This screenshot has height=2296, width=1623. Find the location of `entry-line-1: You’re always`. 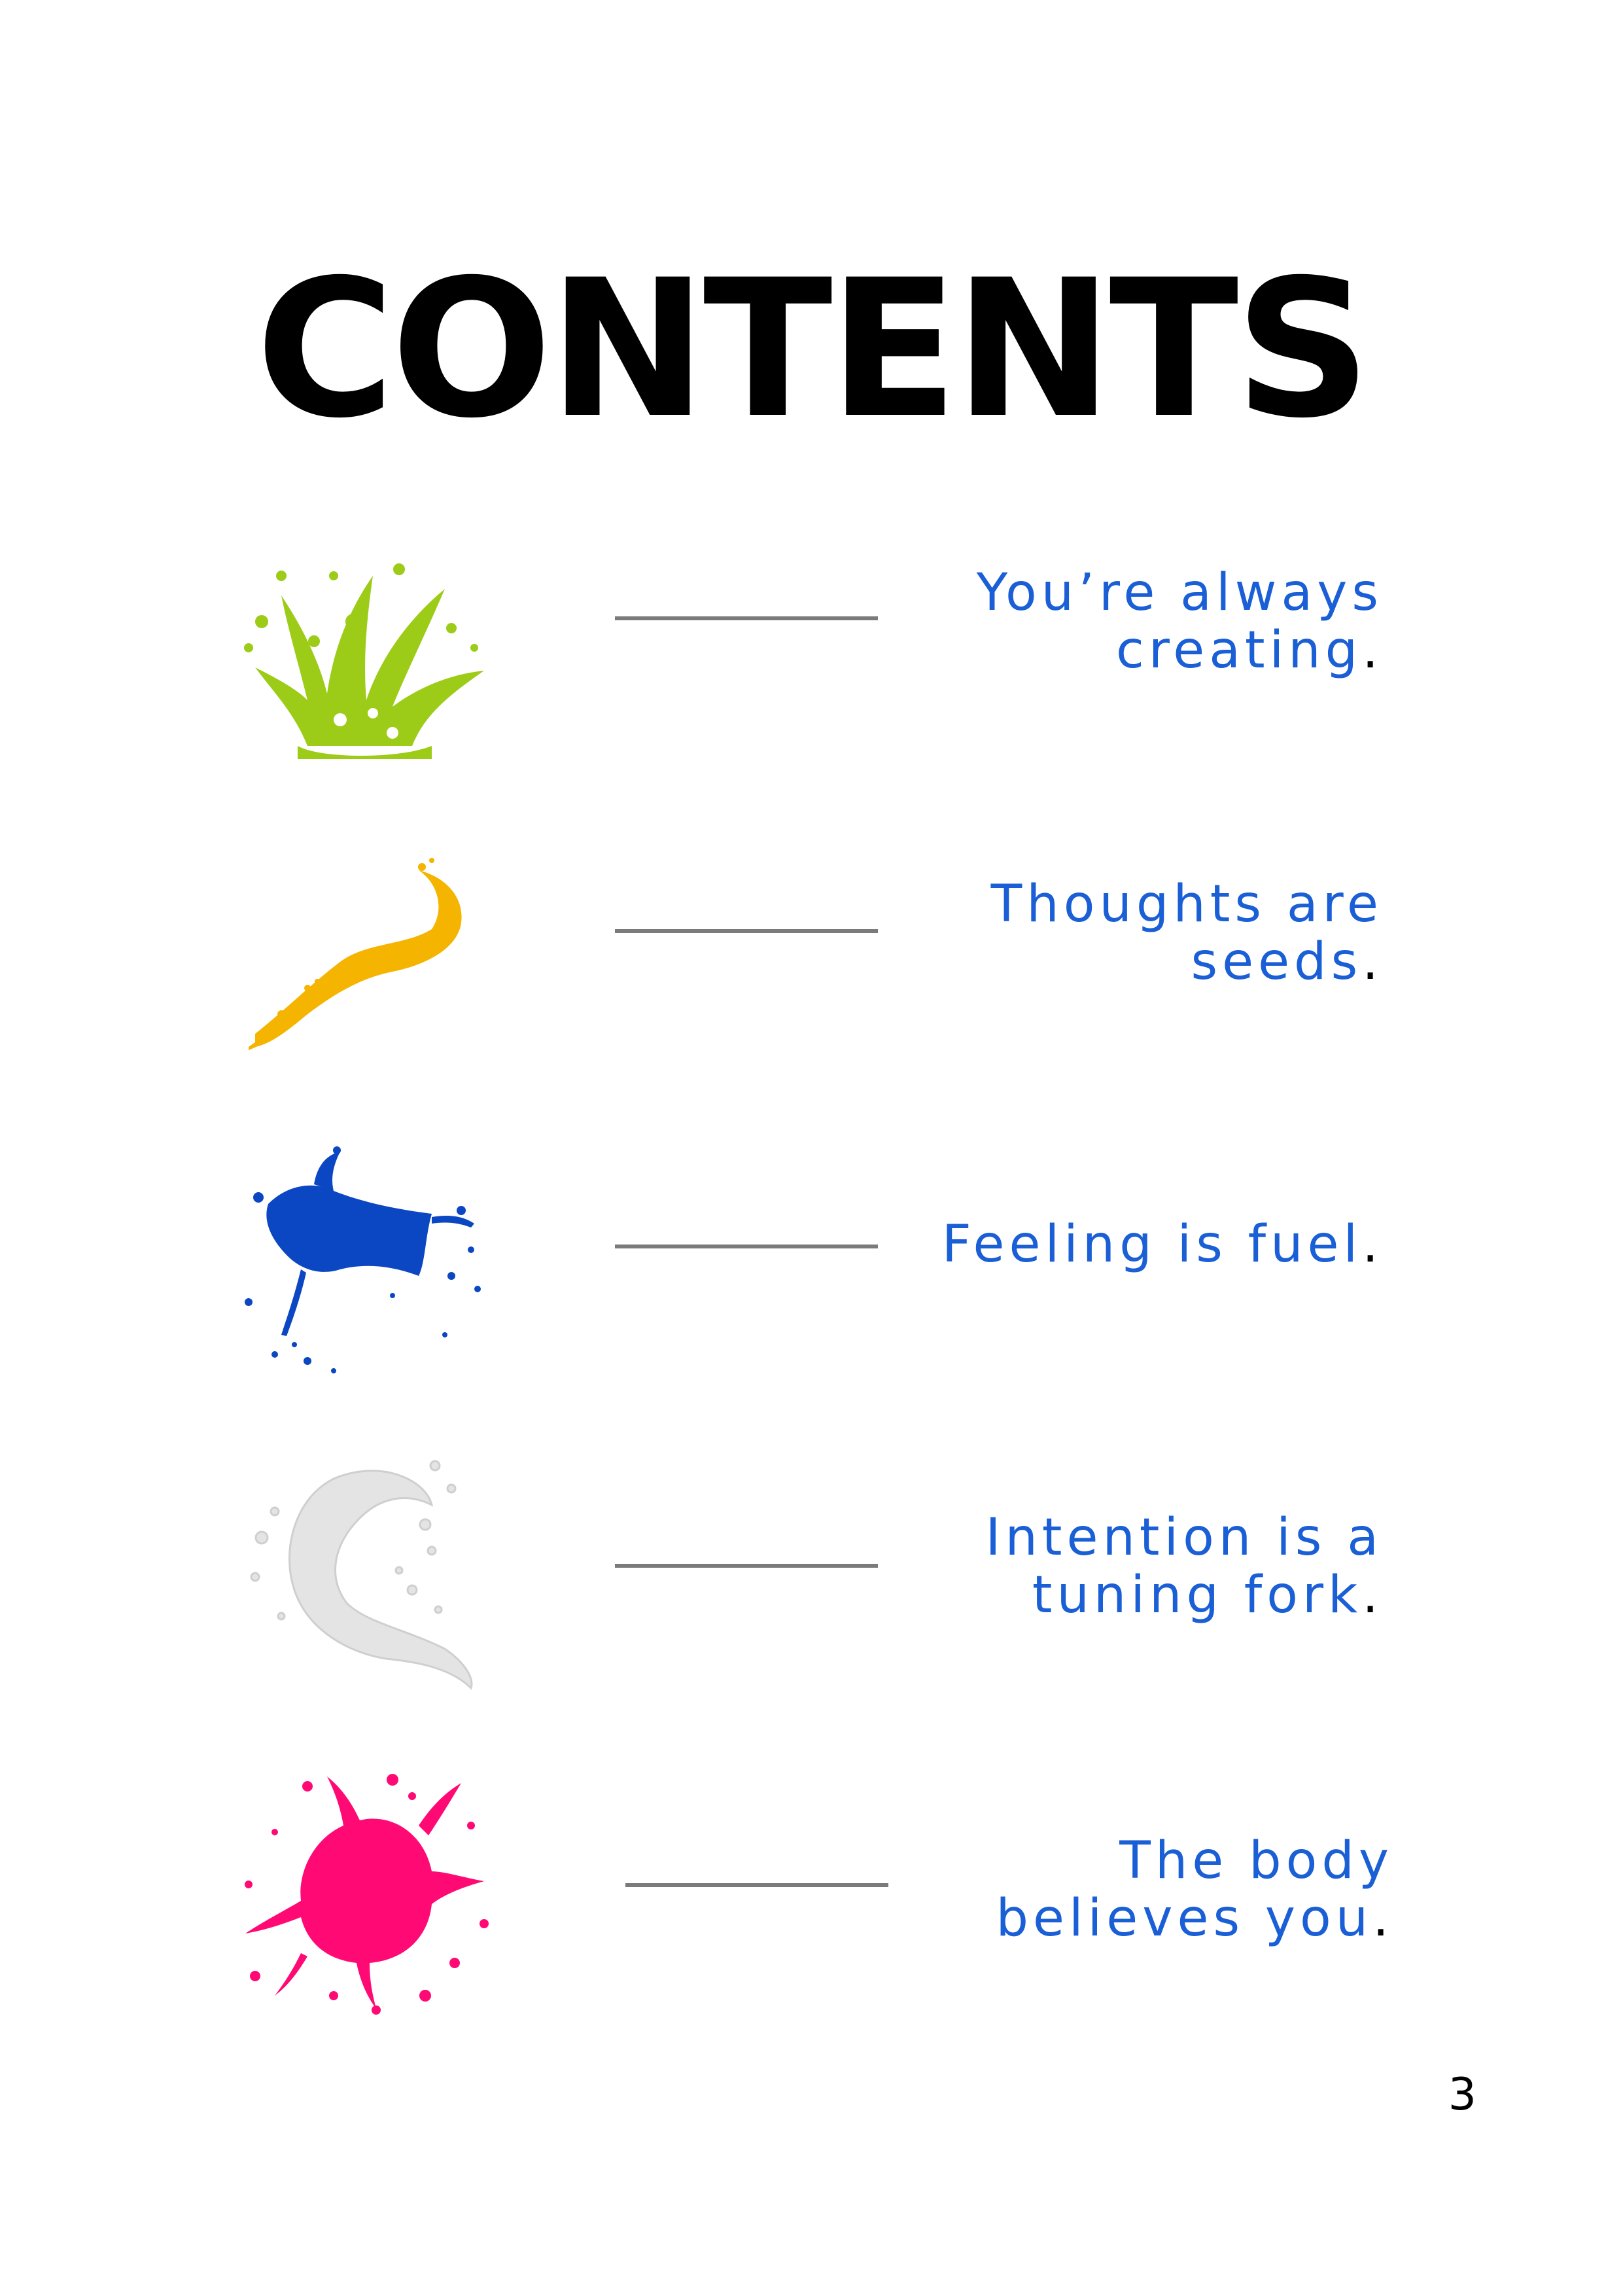

entry-line-1: You’re always is located at coordinates (1179, 592).